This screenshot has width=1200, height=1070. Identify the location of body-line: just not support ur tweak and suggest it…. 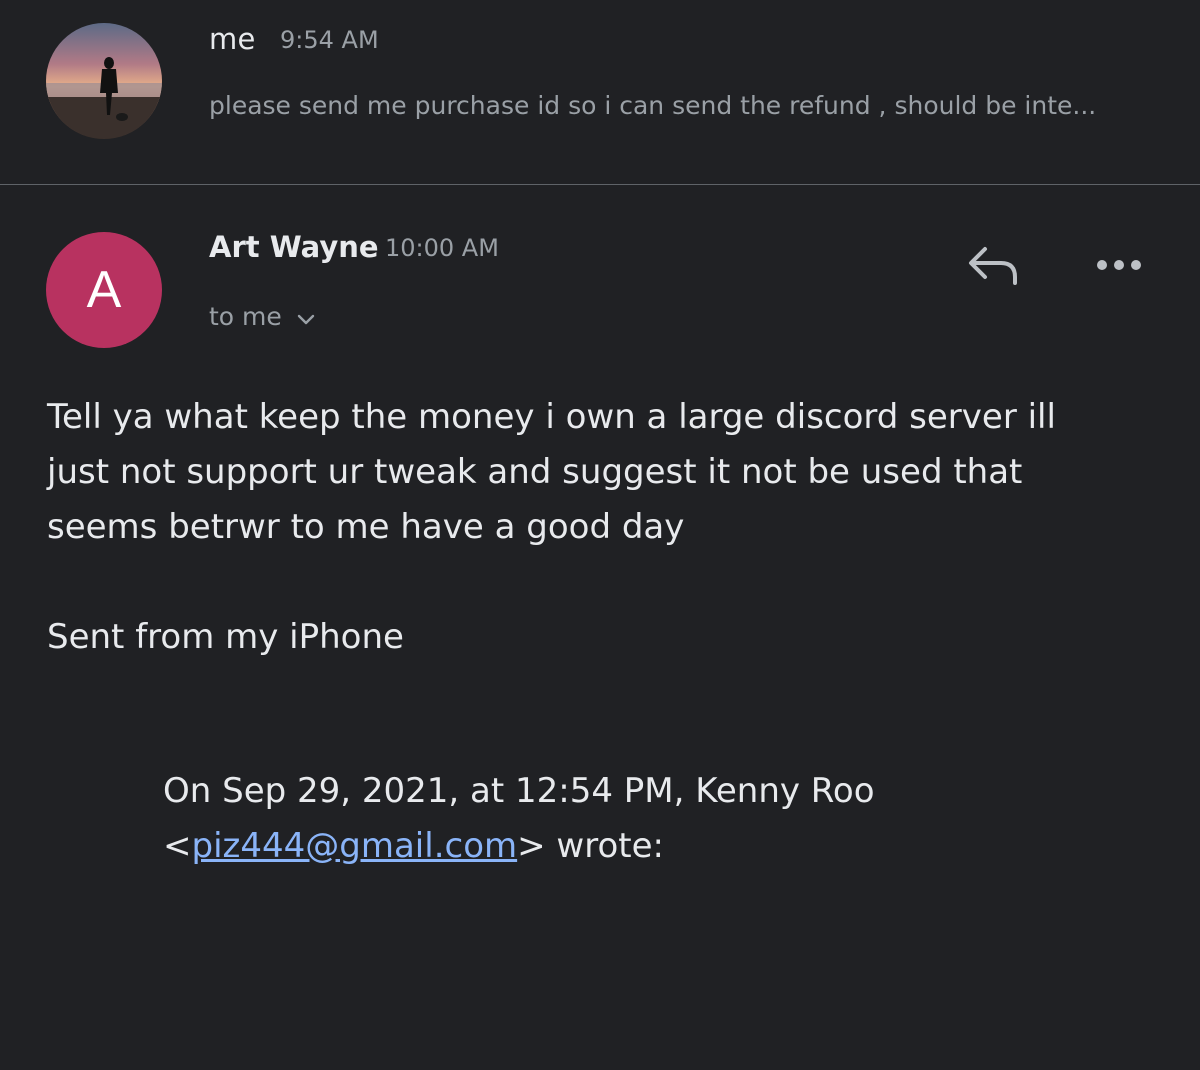
(535, 472).